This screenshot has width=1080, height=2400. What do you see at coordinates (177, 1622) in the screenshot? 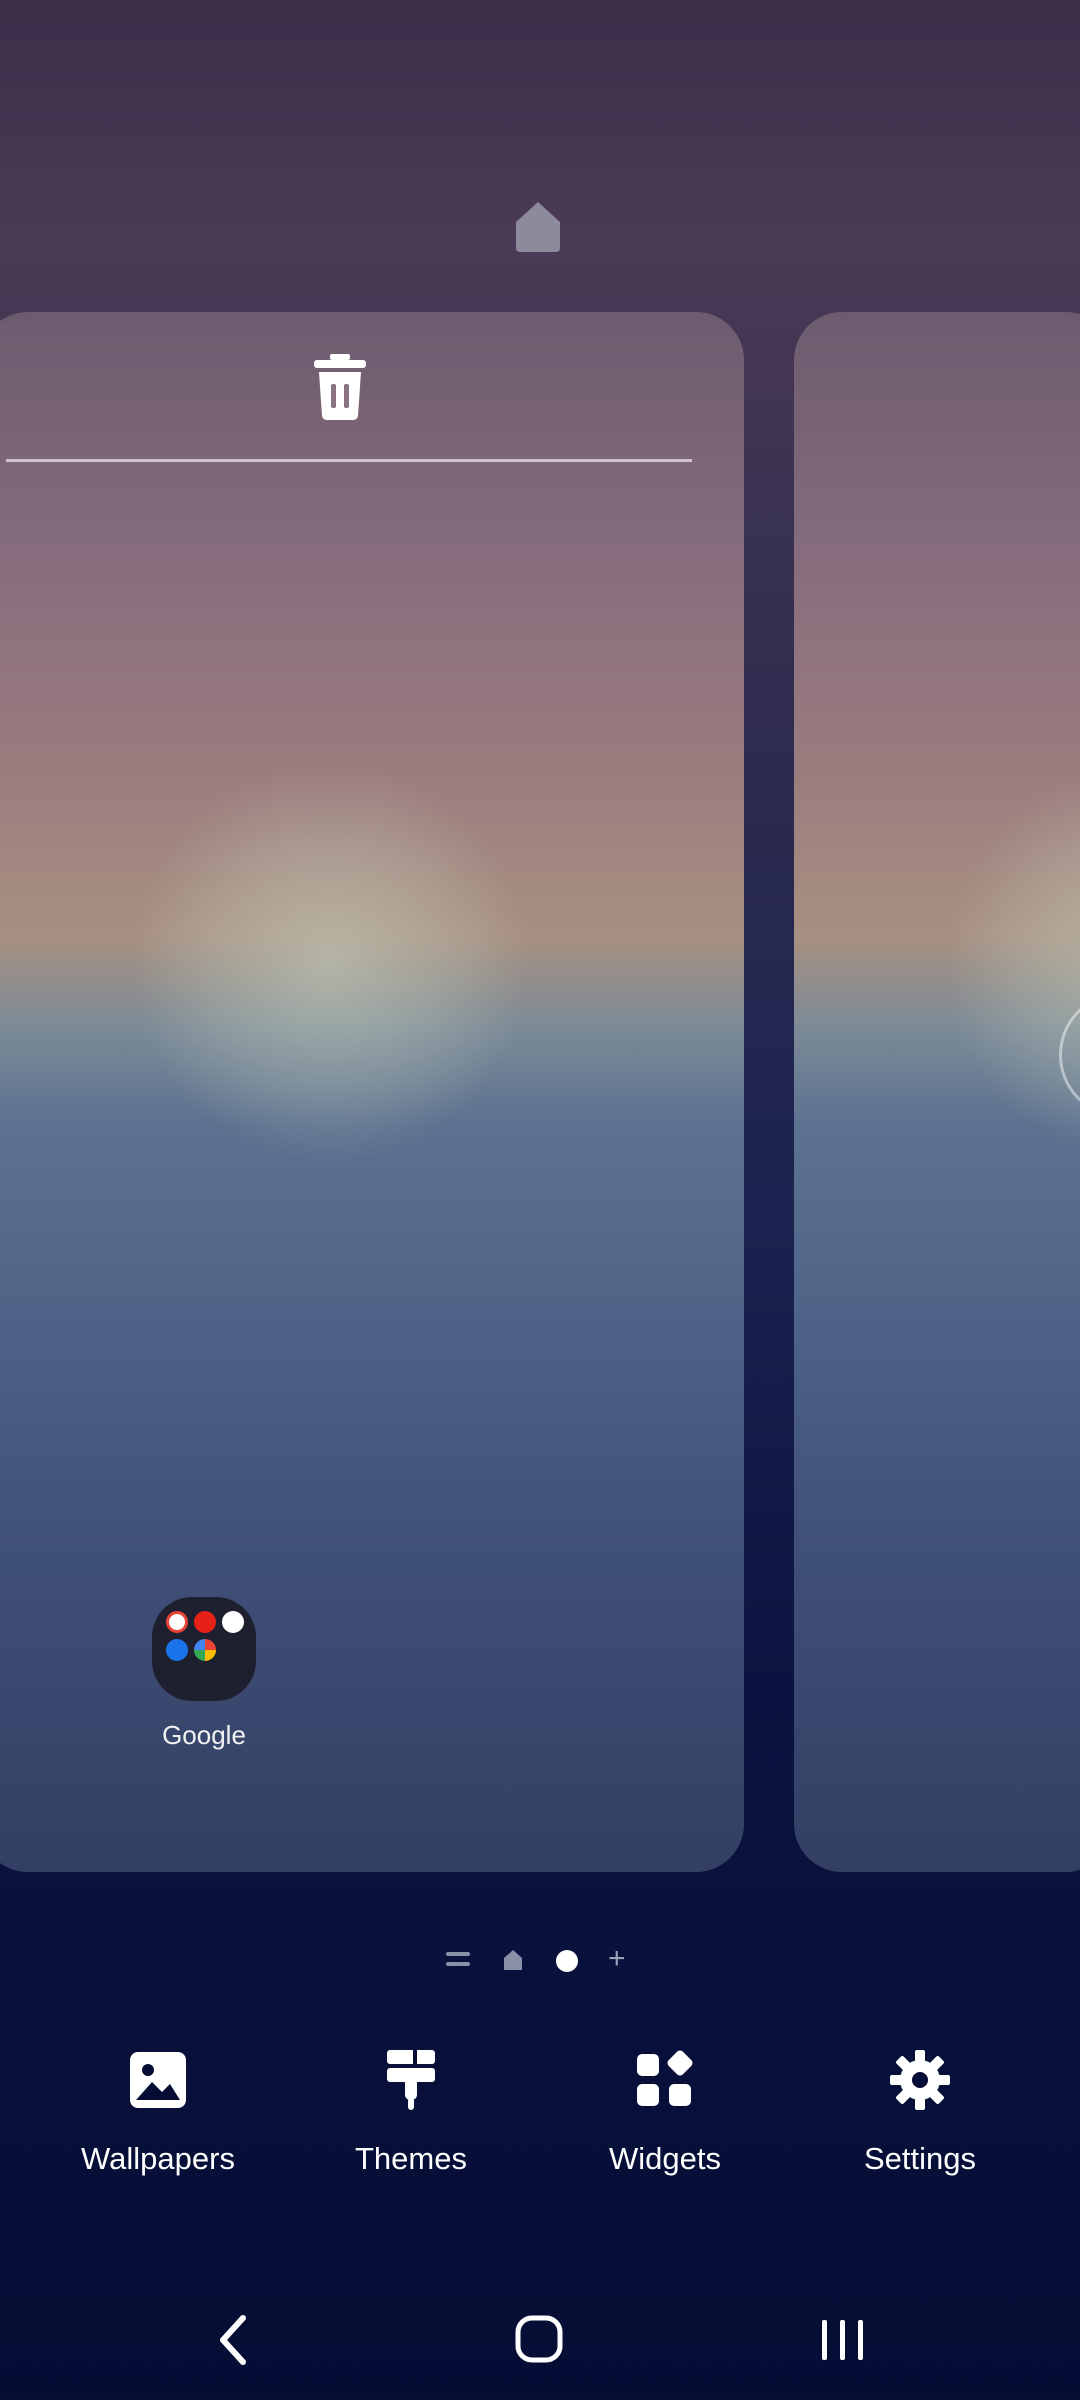
I see `google-icon` at bounding box center [177, 1622].